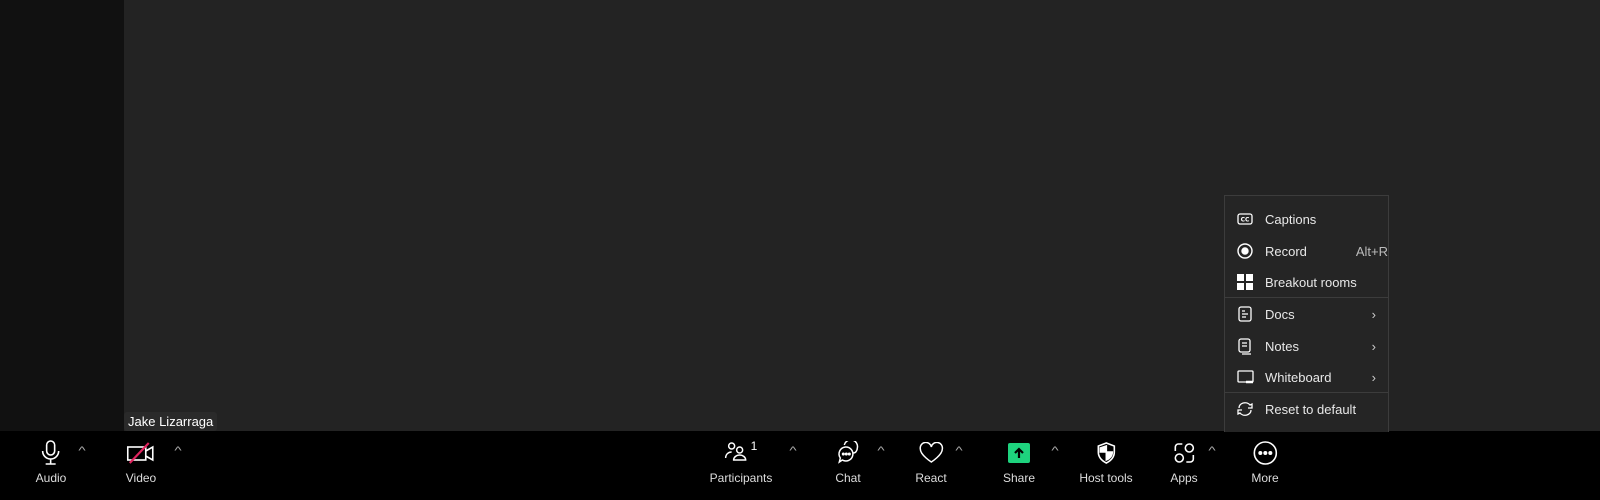 This screenshot has width=1600, height=500. I want to click on participant-name-label: Jake Lizarraga, so click(171, 421).